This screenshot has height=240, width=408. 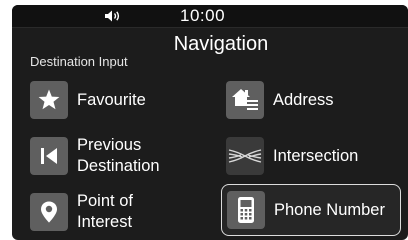 I want to click on point-of-interest-button: Point of Interest, so click(x=125, y=212).